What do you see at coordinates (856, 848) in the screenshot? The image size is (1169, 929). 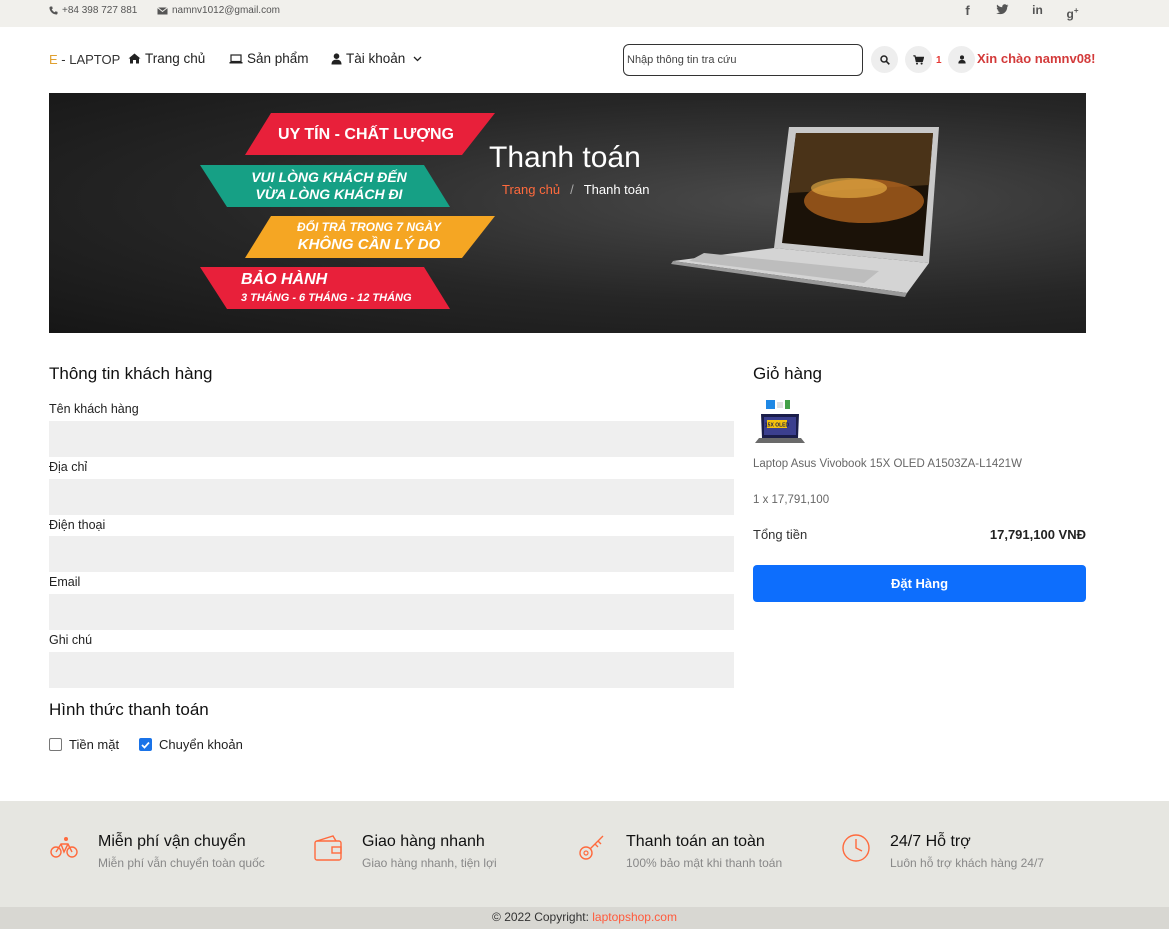 I see `clock-icon` at bounding box center [856, 848].